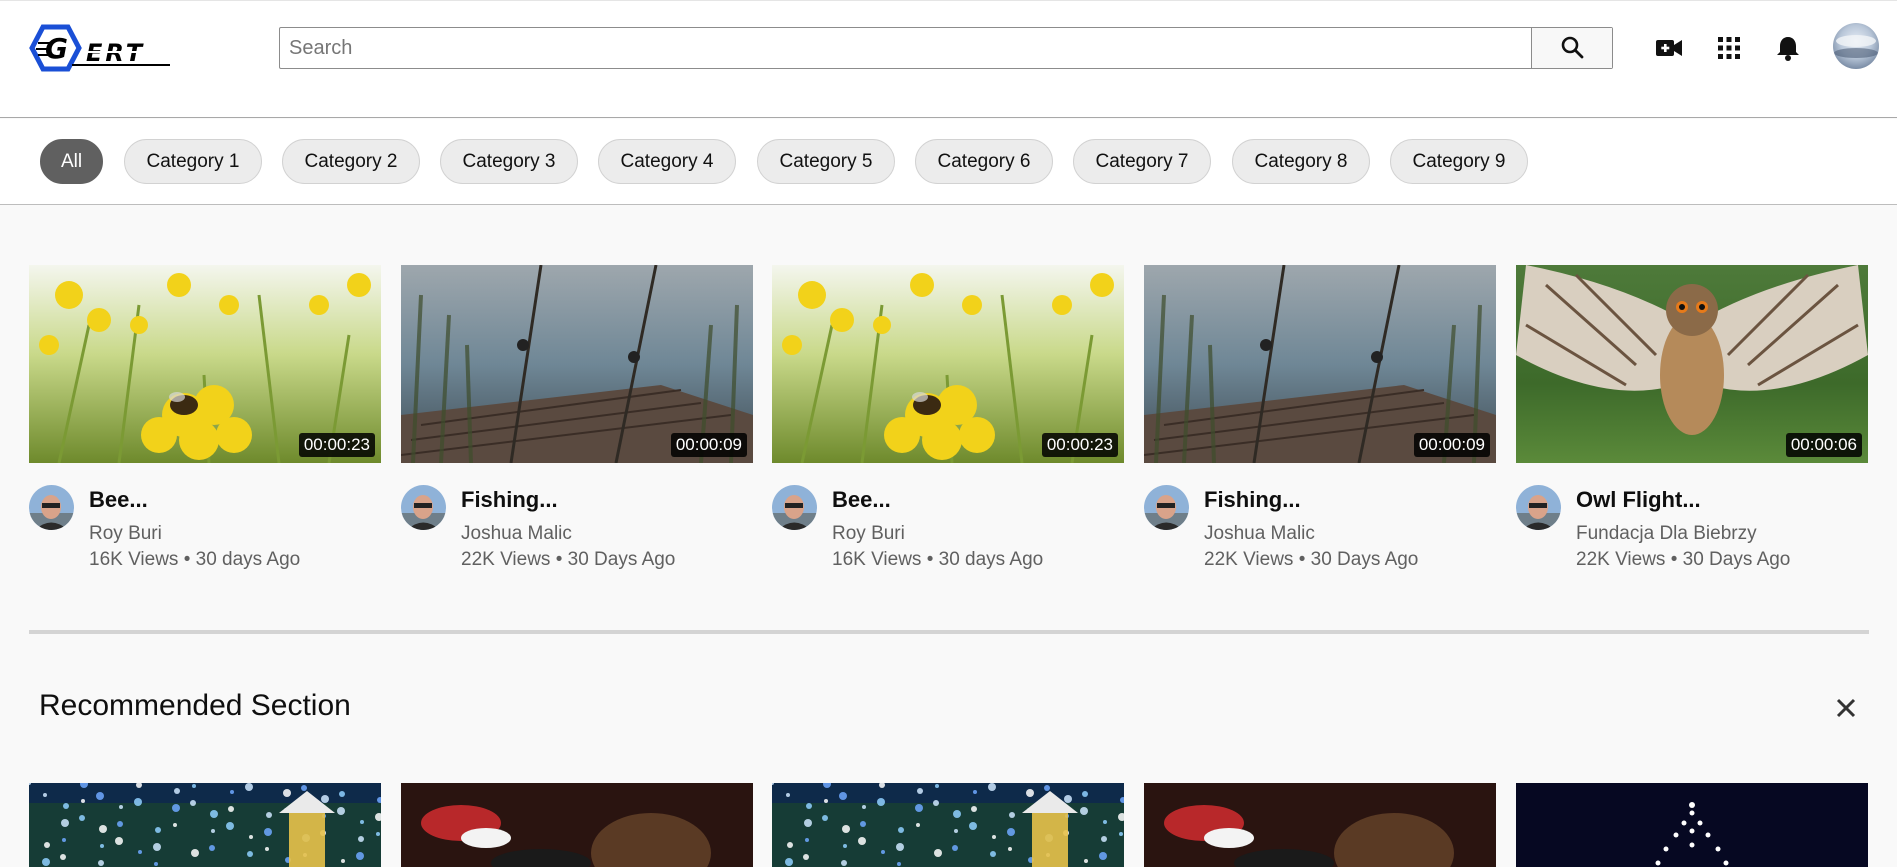 Image resolution: width=1897 pixels, height=867 pixels. I want to click on search-bar, so click(946, 48).